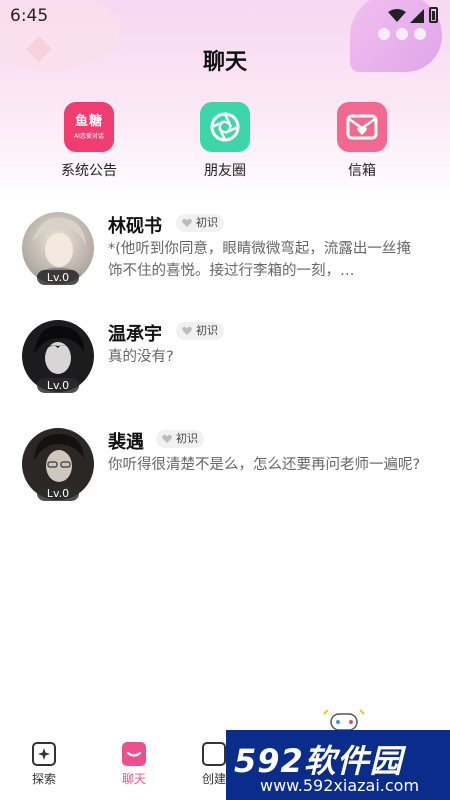 The width and height of the screenshot is (450, 800). Describe the element at coordinates (417, 16) in the screenshot. I see `signal-icon` at that location.